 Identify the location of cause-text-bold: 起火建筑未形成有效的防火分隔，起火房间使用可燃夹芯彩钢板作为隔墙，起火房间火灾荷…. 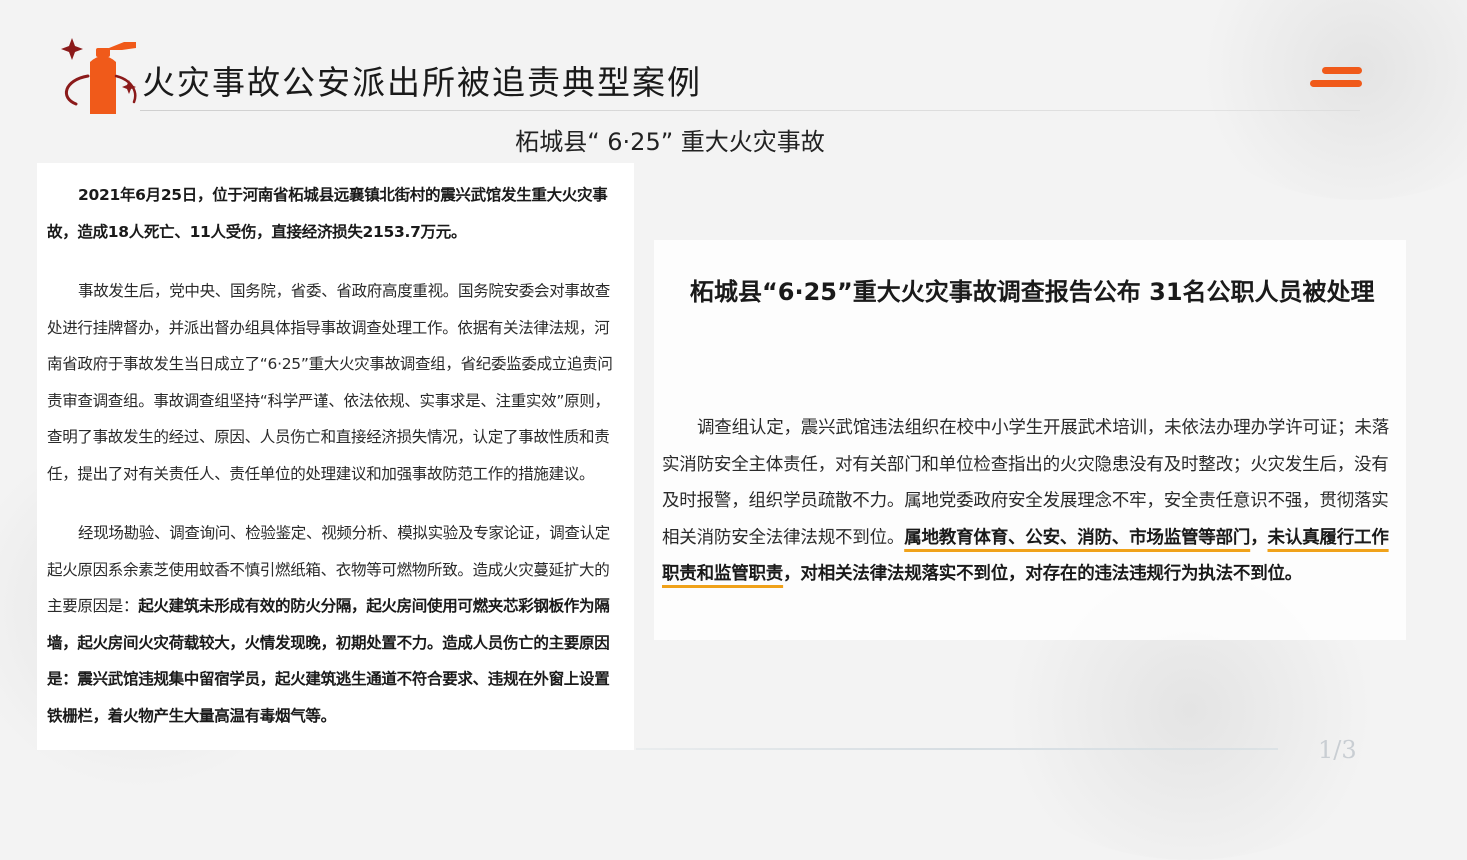
(328, 661).